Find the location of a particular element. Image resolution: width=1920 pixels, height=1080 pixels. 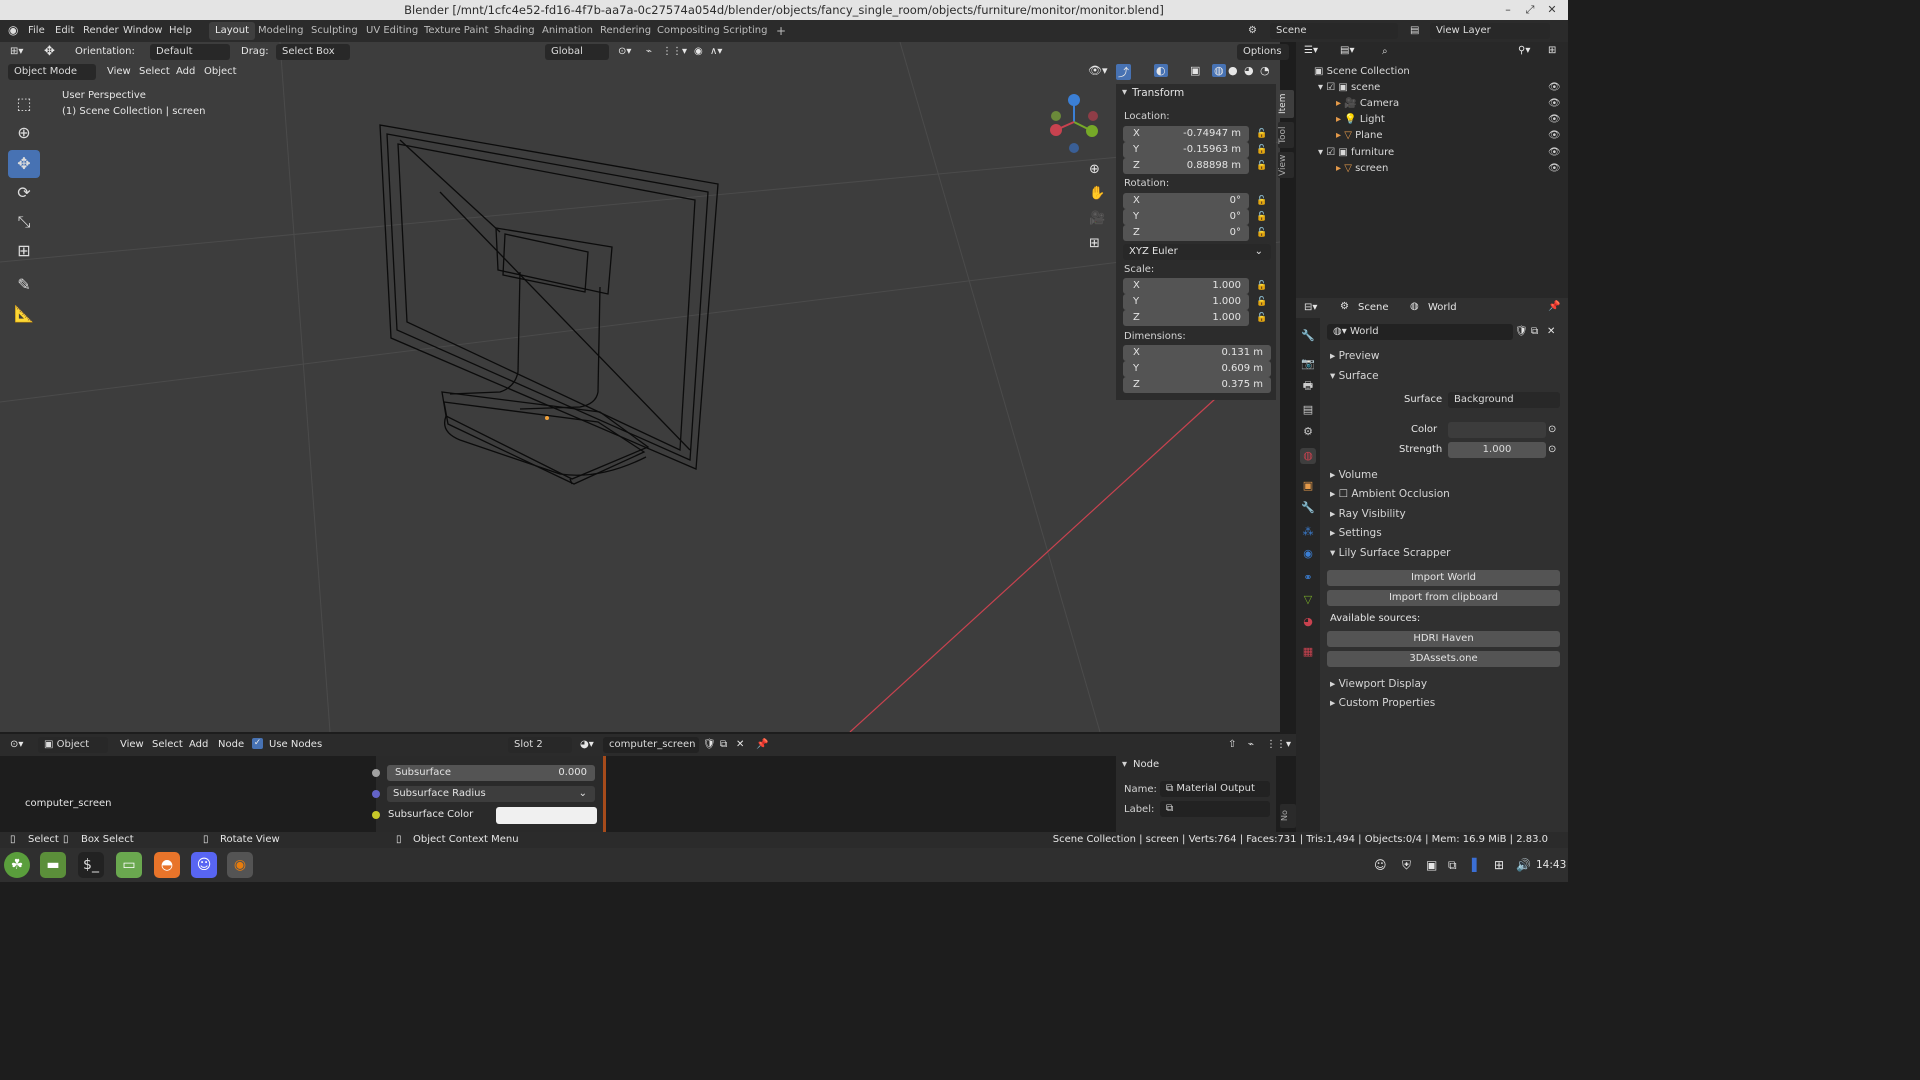

view-layer-selector: View Layer is located at coordinates (1490, 31).